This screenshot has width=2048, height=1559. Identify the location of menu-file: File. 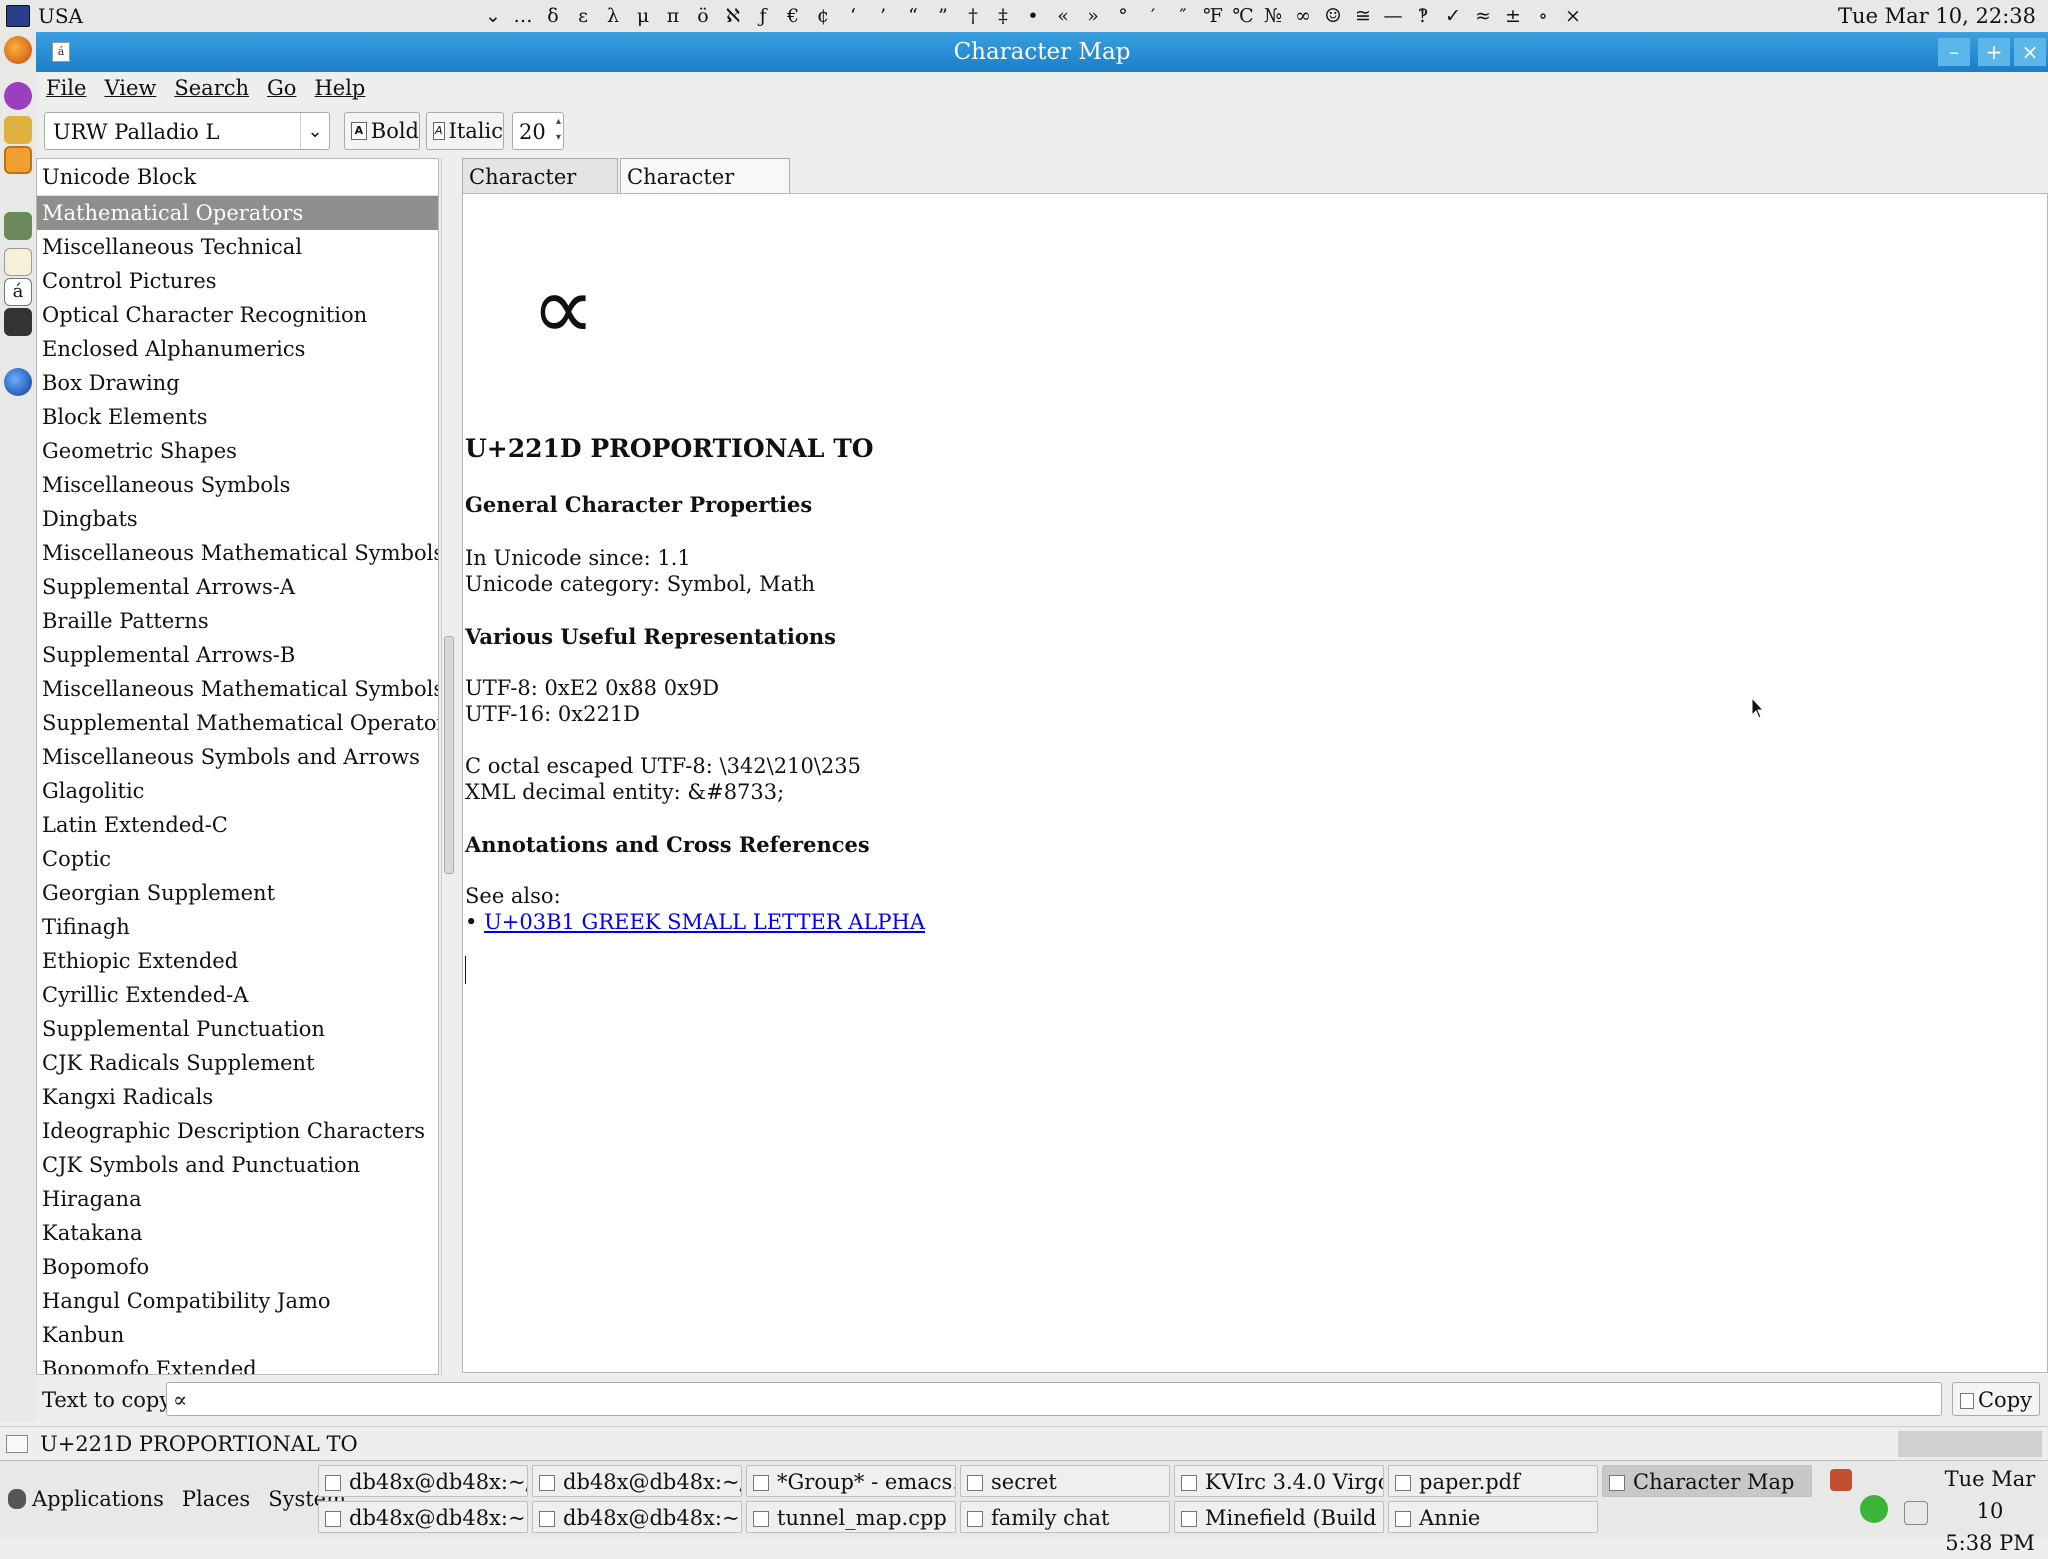
(66, 88).